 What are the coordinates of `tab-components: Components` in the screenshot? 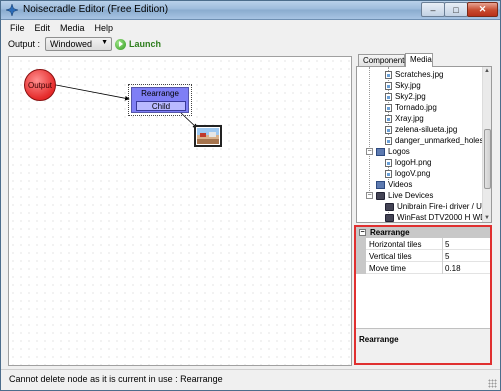 It's located at (383, 60).